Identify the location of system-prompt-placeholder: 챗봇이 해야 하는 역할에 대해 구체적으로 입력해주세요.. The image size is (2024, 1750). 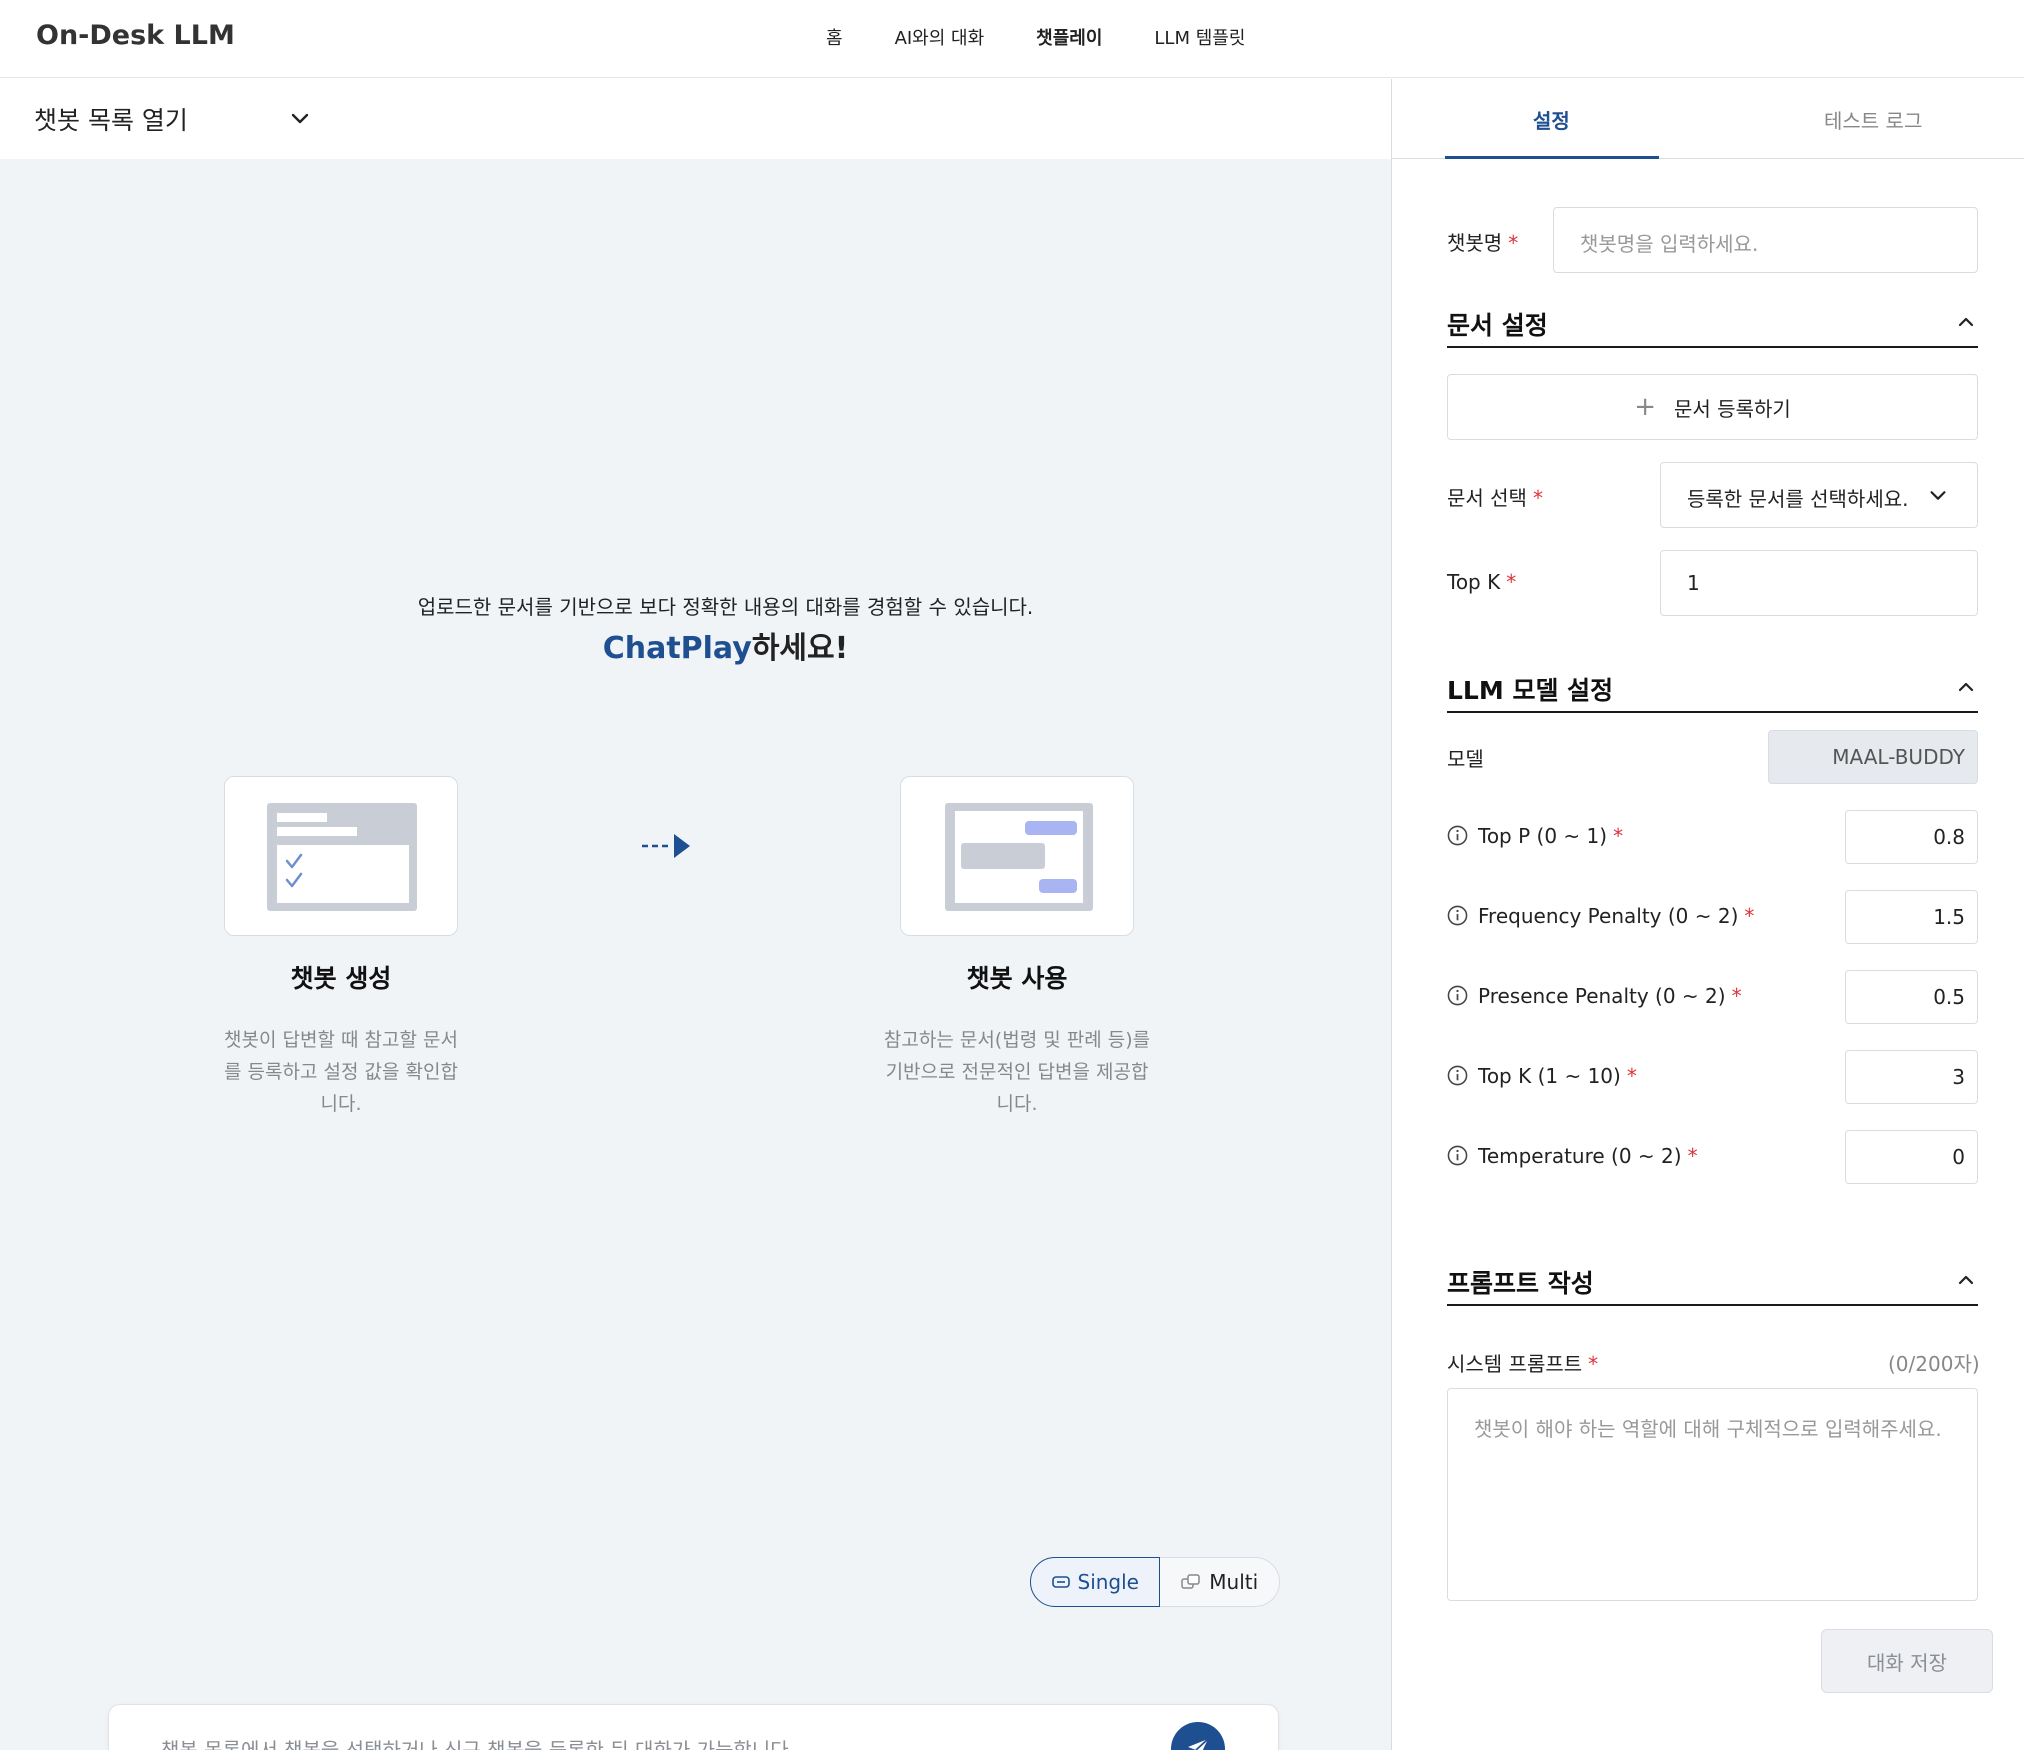
(1708, 1429).